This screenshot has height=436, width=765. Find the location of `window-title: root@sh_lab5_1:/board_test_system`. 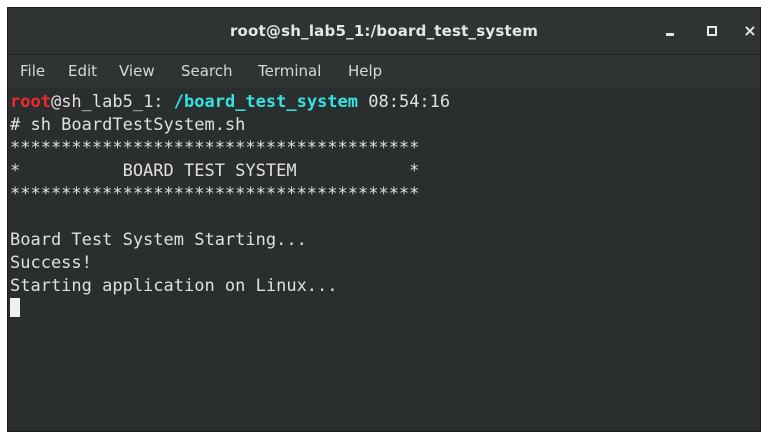

window-title: root@sh_lab5_1:/board_test_system is located at coordinates (384, 31).